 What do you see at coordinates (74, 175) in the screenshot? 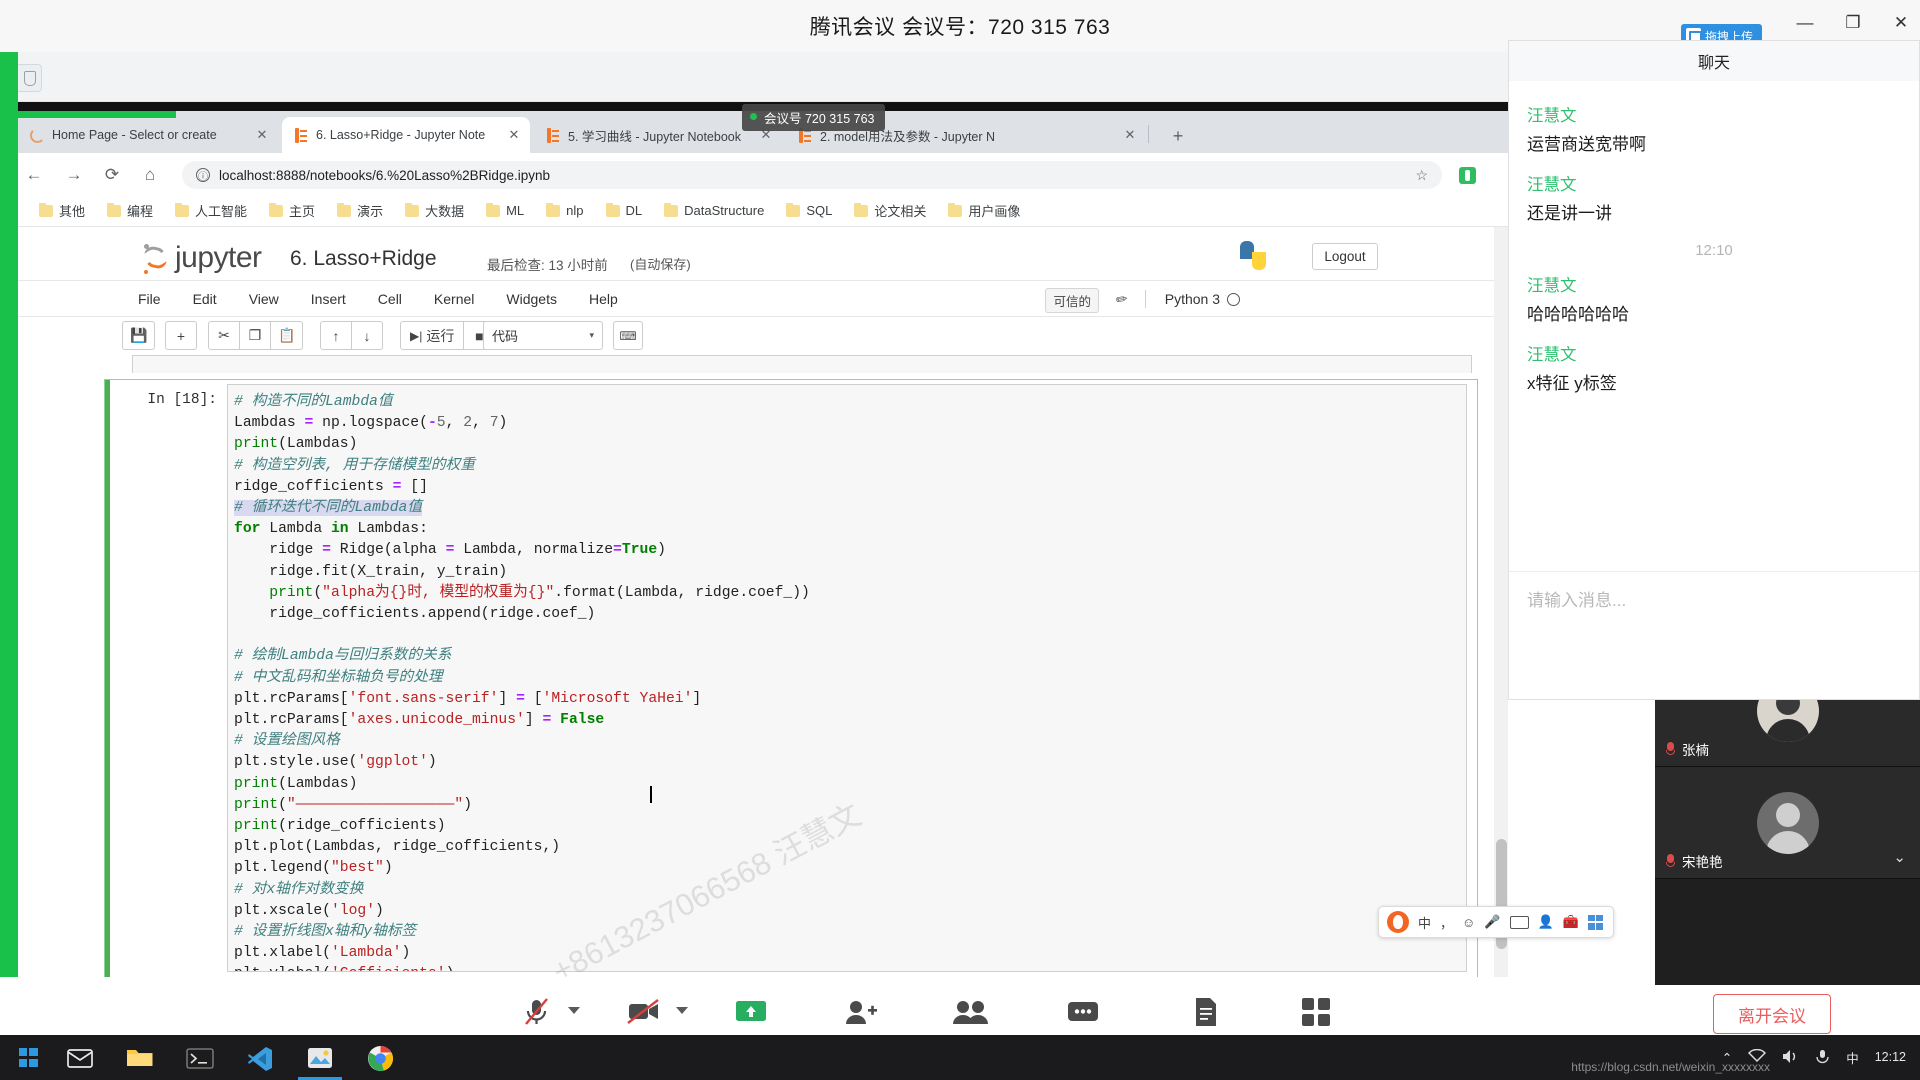
I see `forward-icon: →` at bounding box center [74, 175].